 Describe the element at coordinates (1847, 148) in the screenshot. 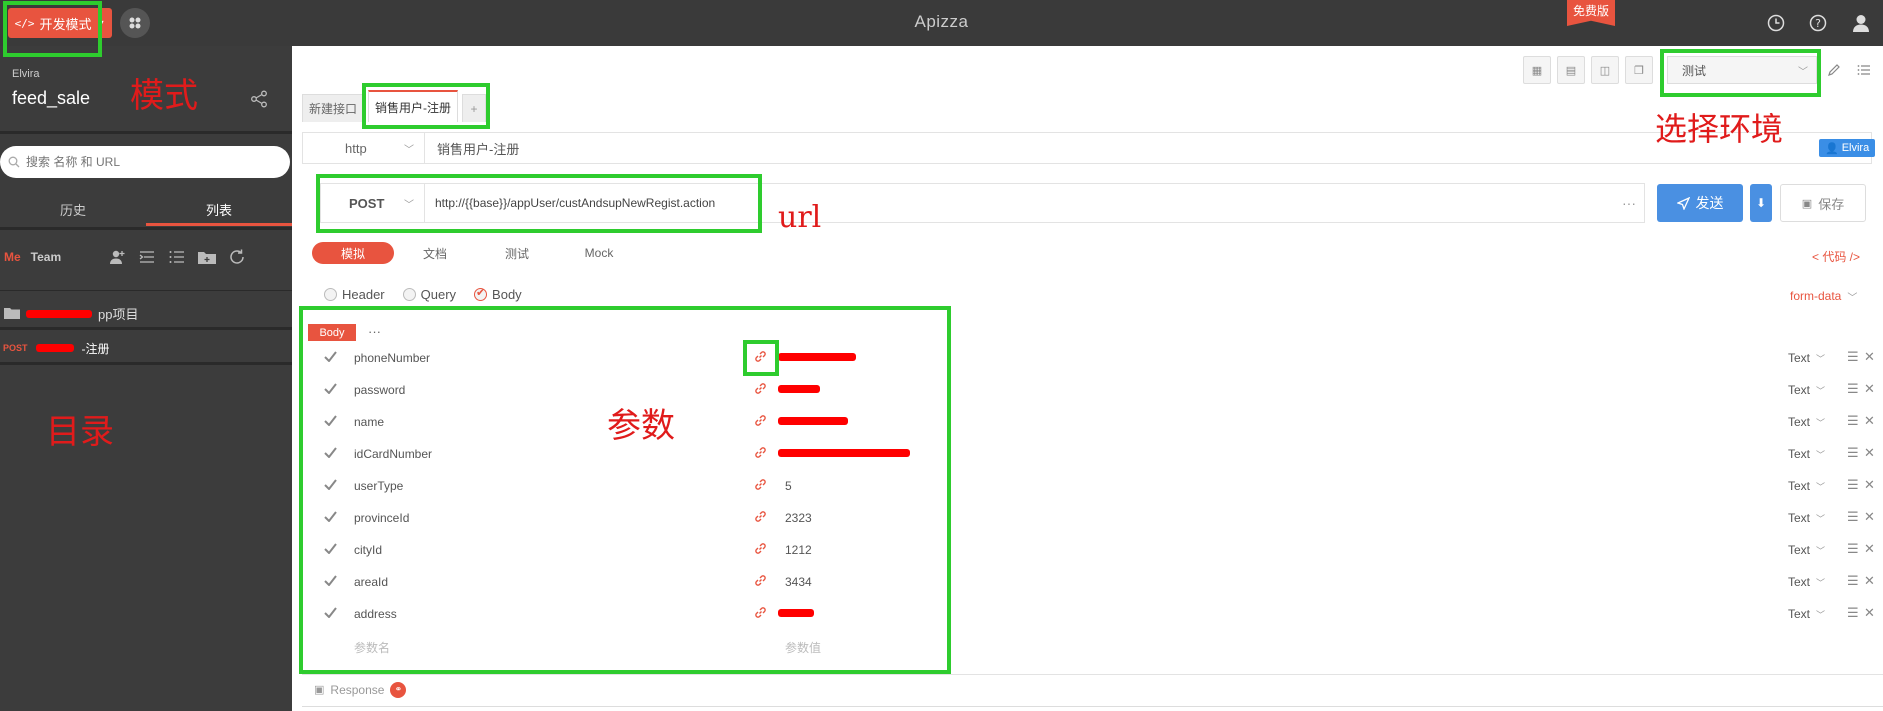

I see `owner-chip: 👤 Elvira` at that location.